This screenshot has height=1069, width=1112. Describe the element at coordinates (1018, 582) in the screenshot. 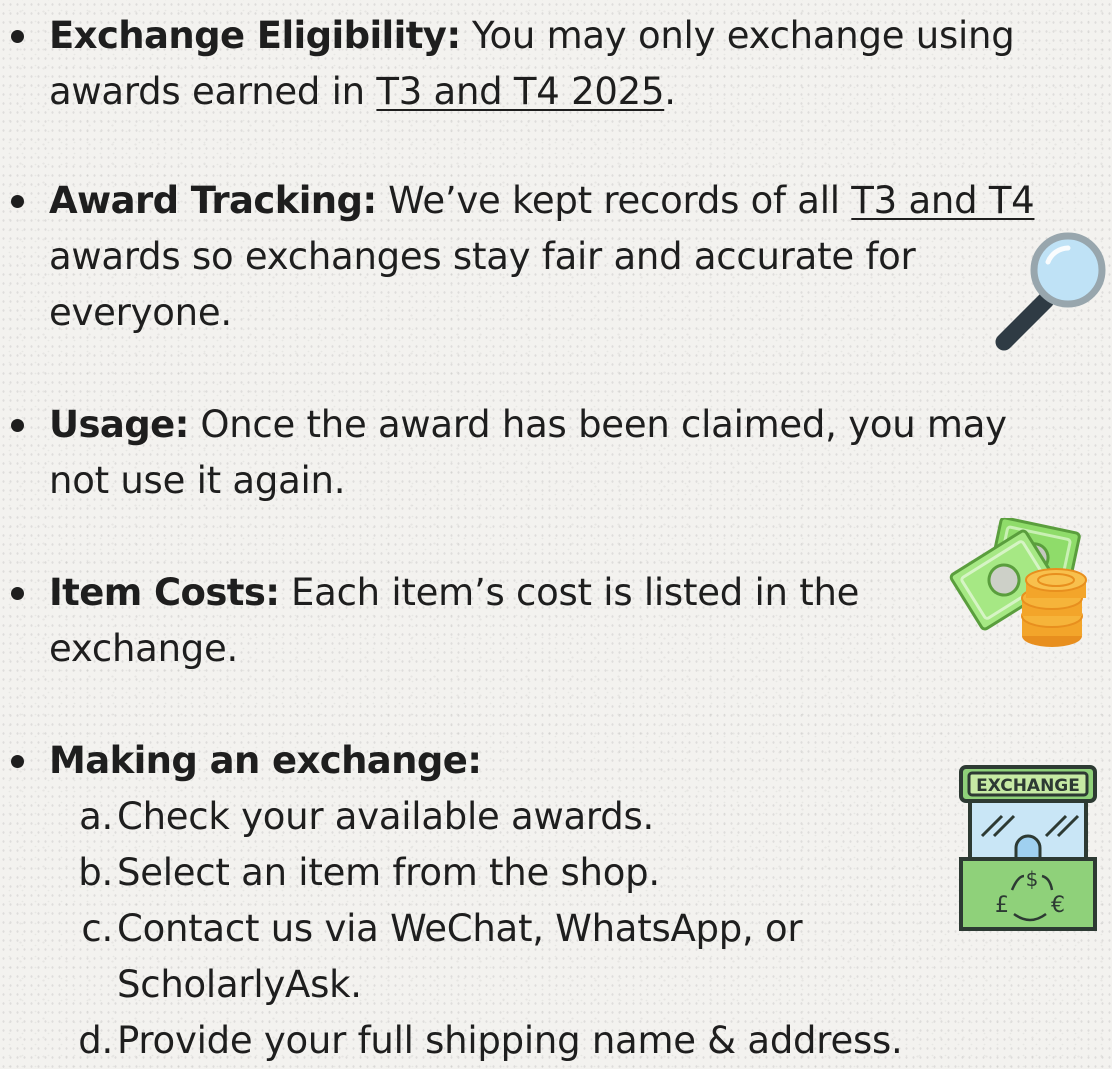

I see `money-coins-icon` at that location.